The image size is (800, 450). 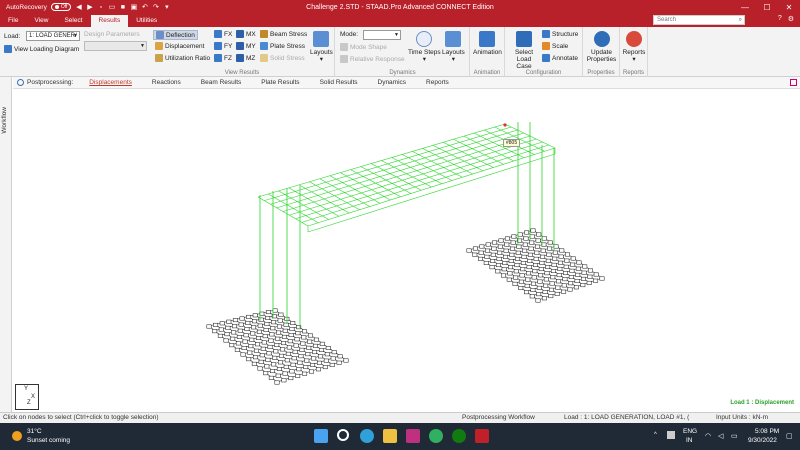 I want to click on scale-button: Scale, so click(x=555, y=46).